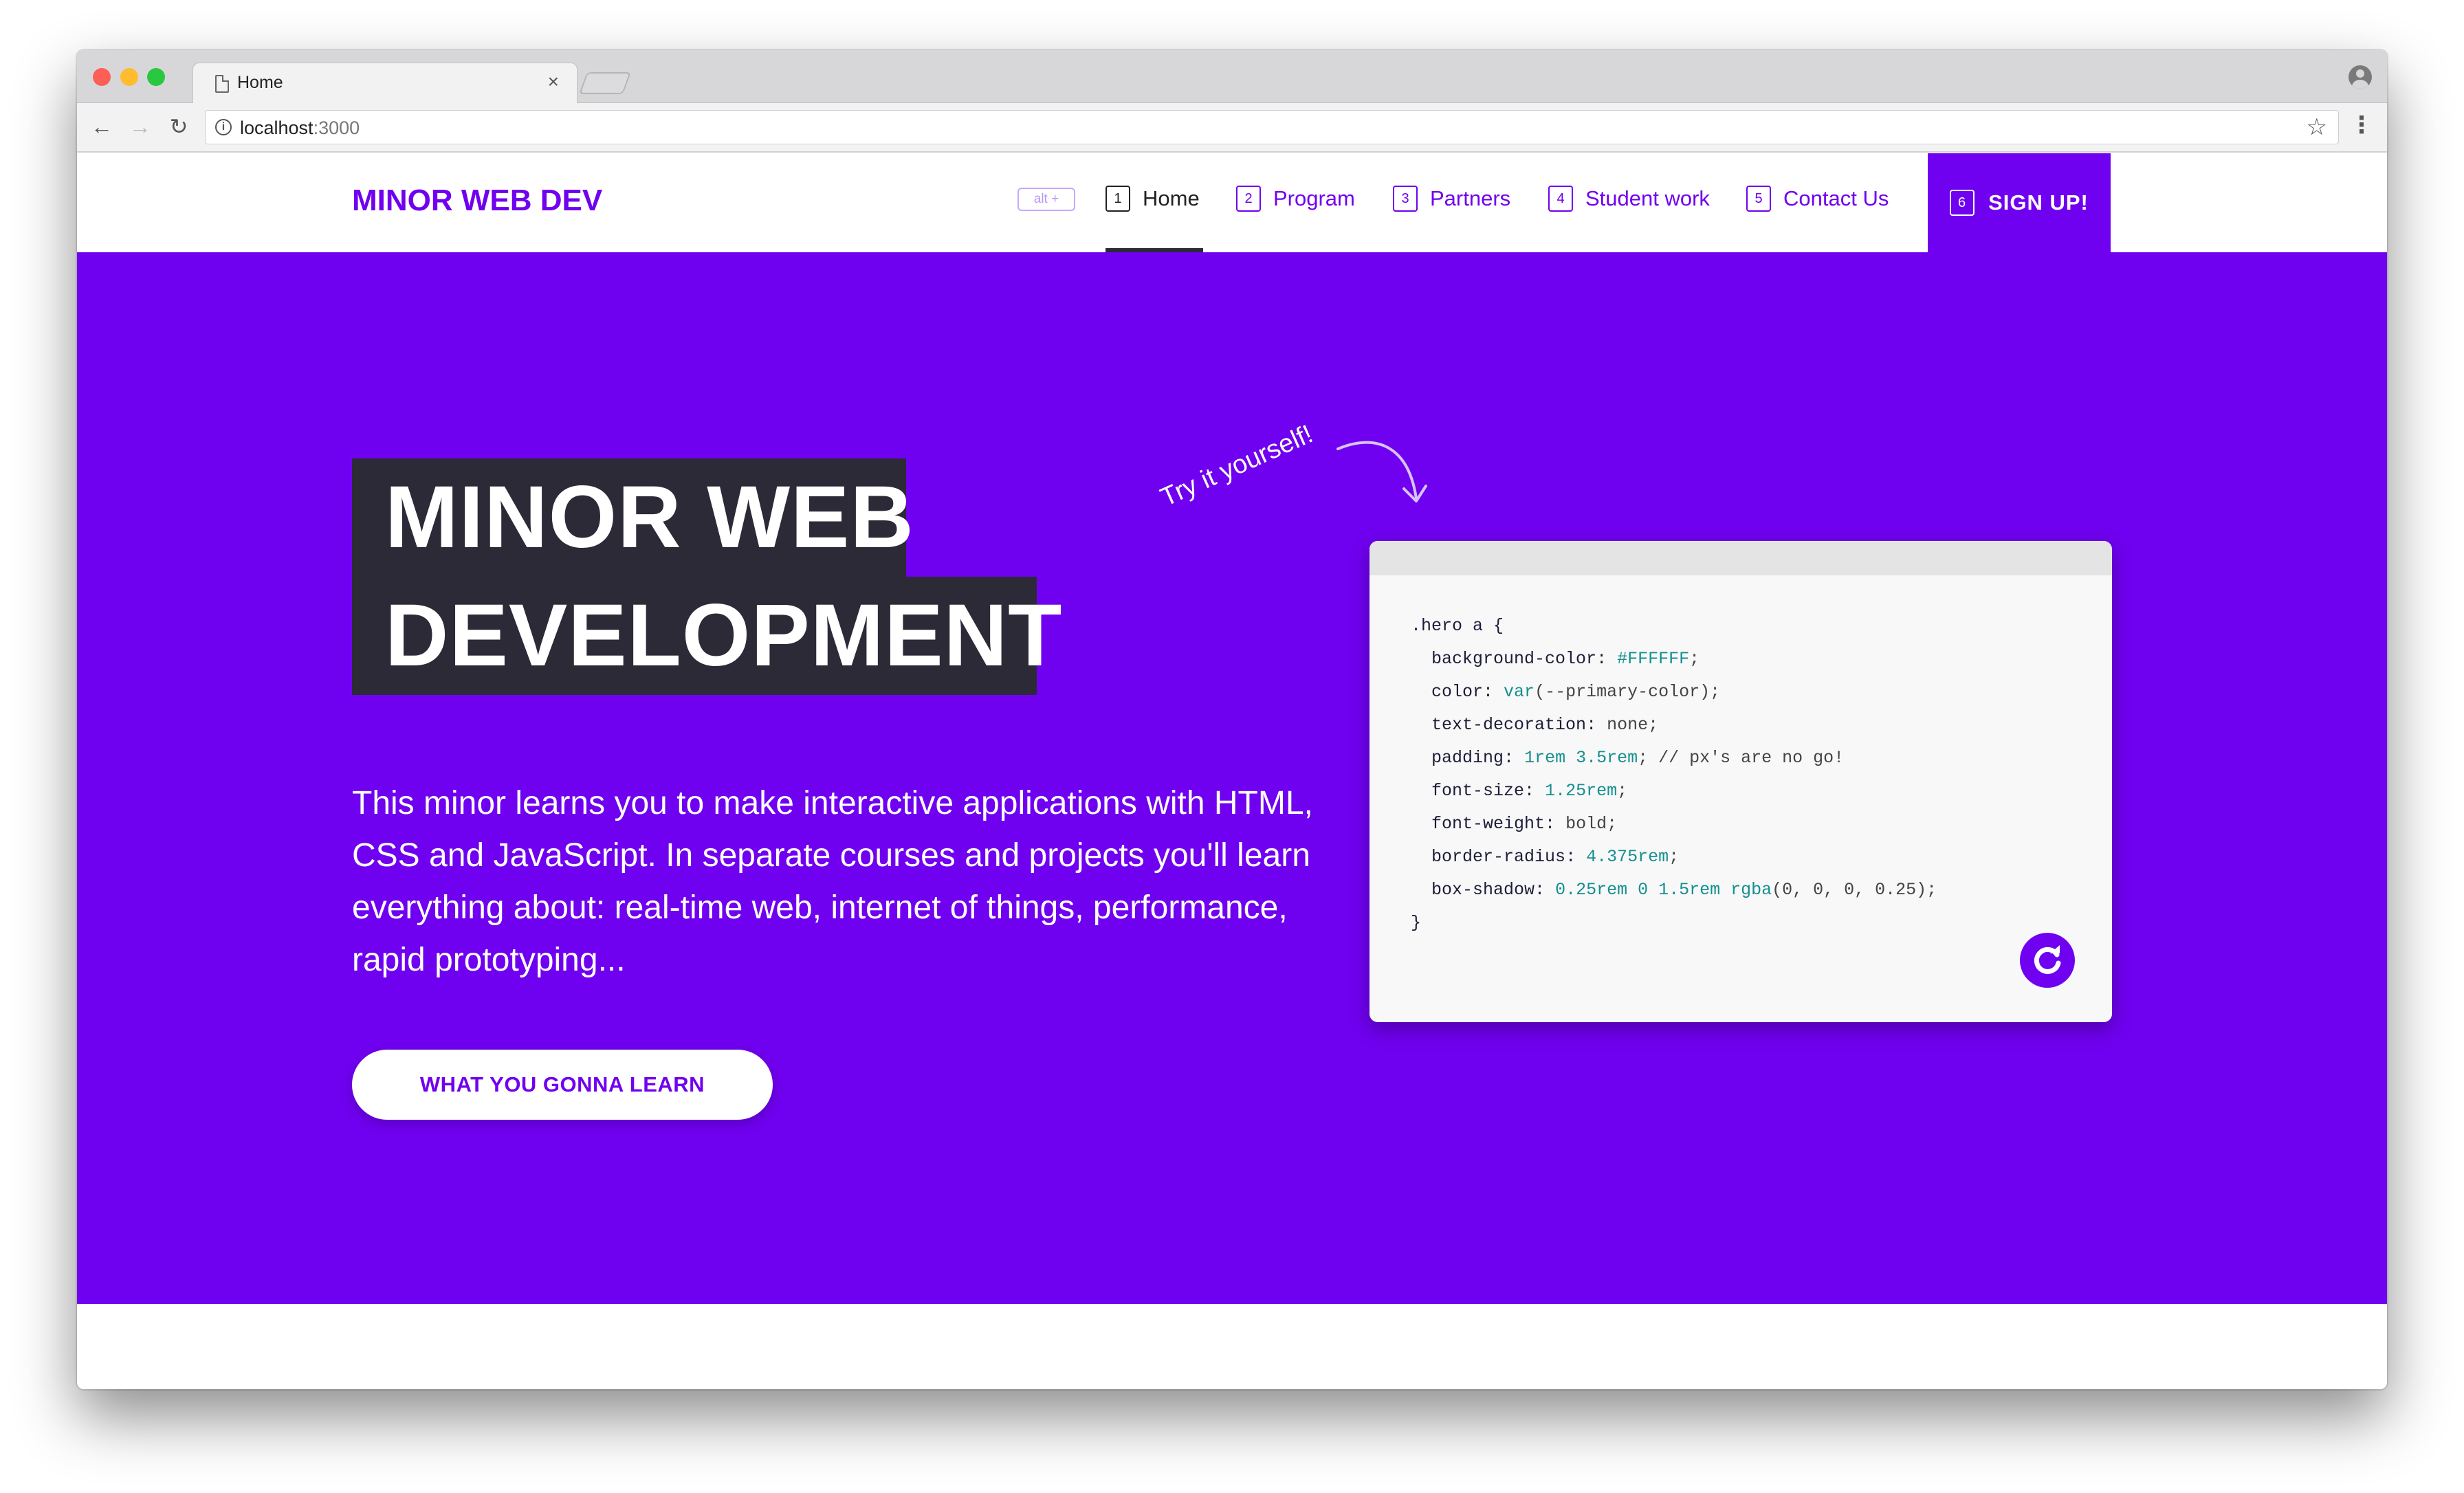 This screenshot has height=1493, width=2464. Describe the element at coordinates (1647, 198) in the screenshot. I see `nav-item-label: Student work` at that location.